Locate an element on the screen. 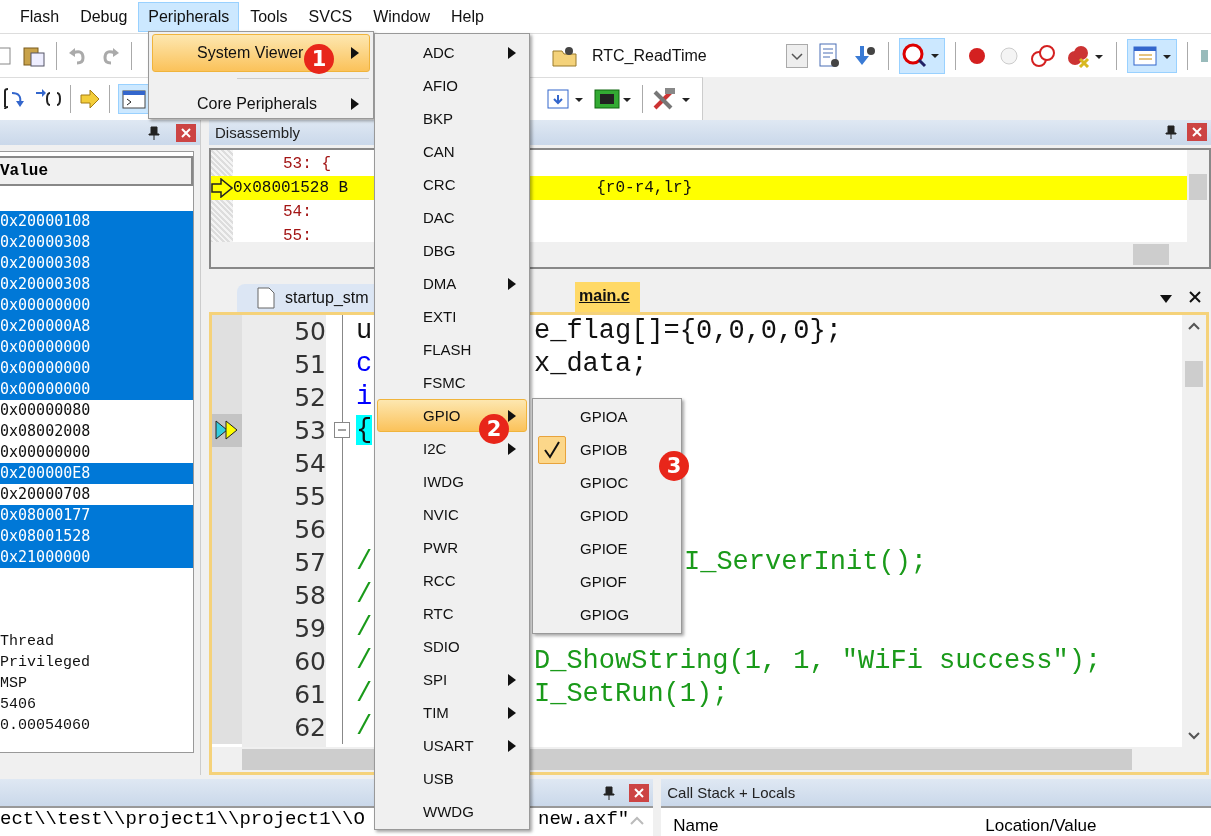 Image resolution: width=1211 pixels, height=836 pixels. file-tab: main.c is located at coordinates (607, 296).